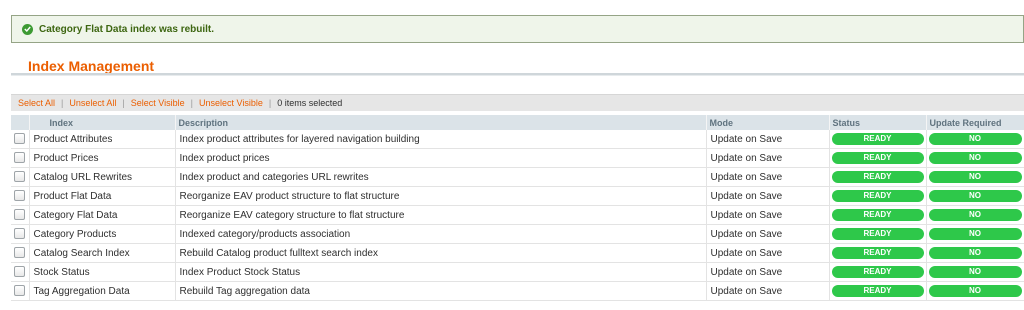 The width and height of the screenshot is (1024, 310). I want to click on index-description: Index Product Stock Status, so click(441, 272).